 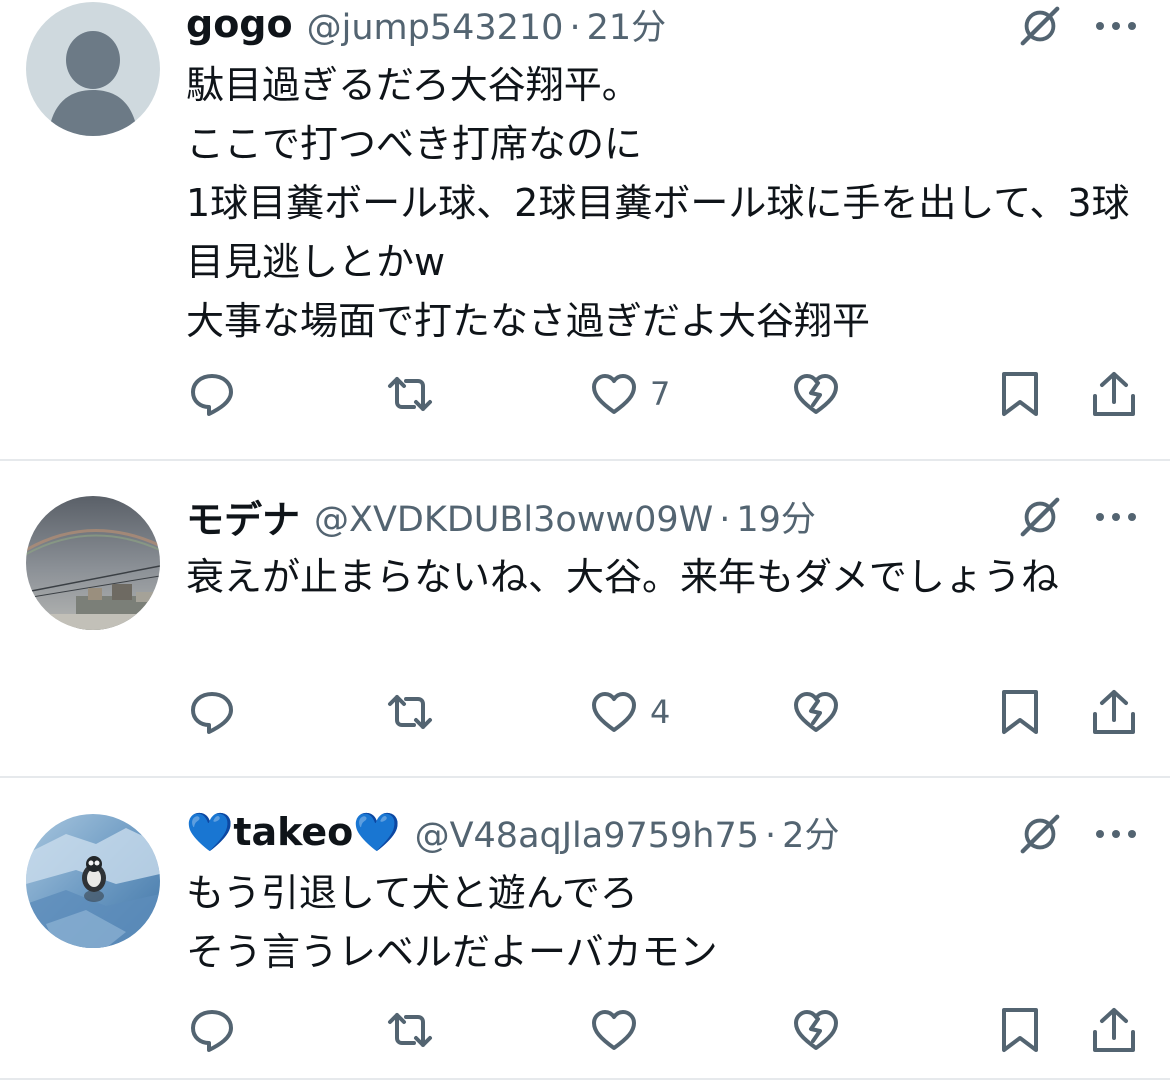 I want to click on display-name: モデナ, so click(x=243, y=516).